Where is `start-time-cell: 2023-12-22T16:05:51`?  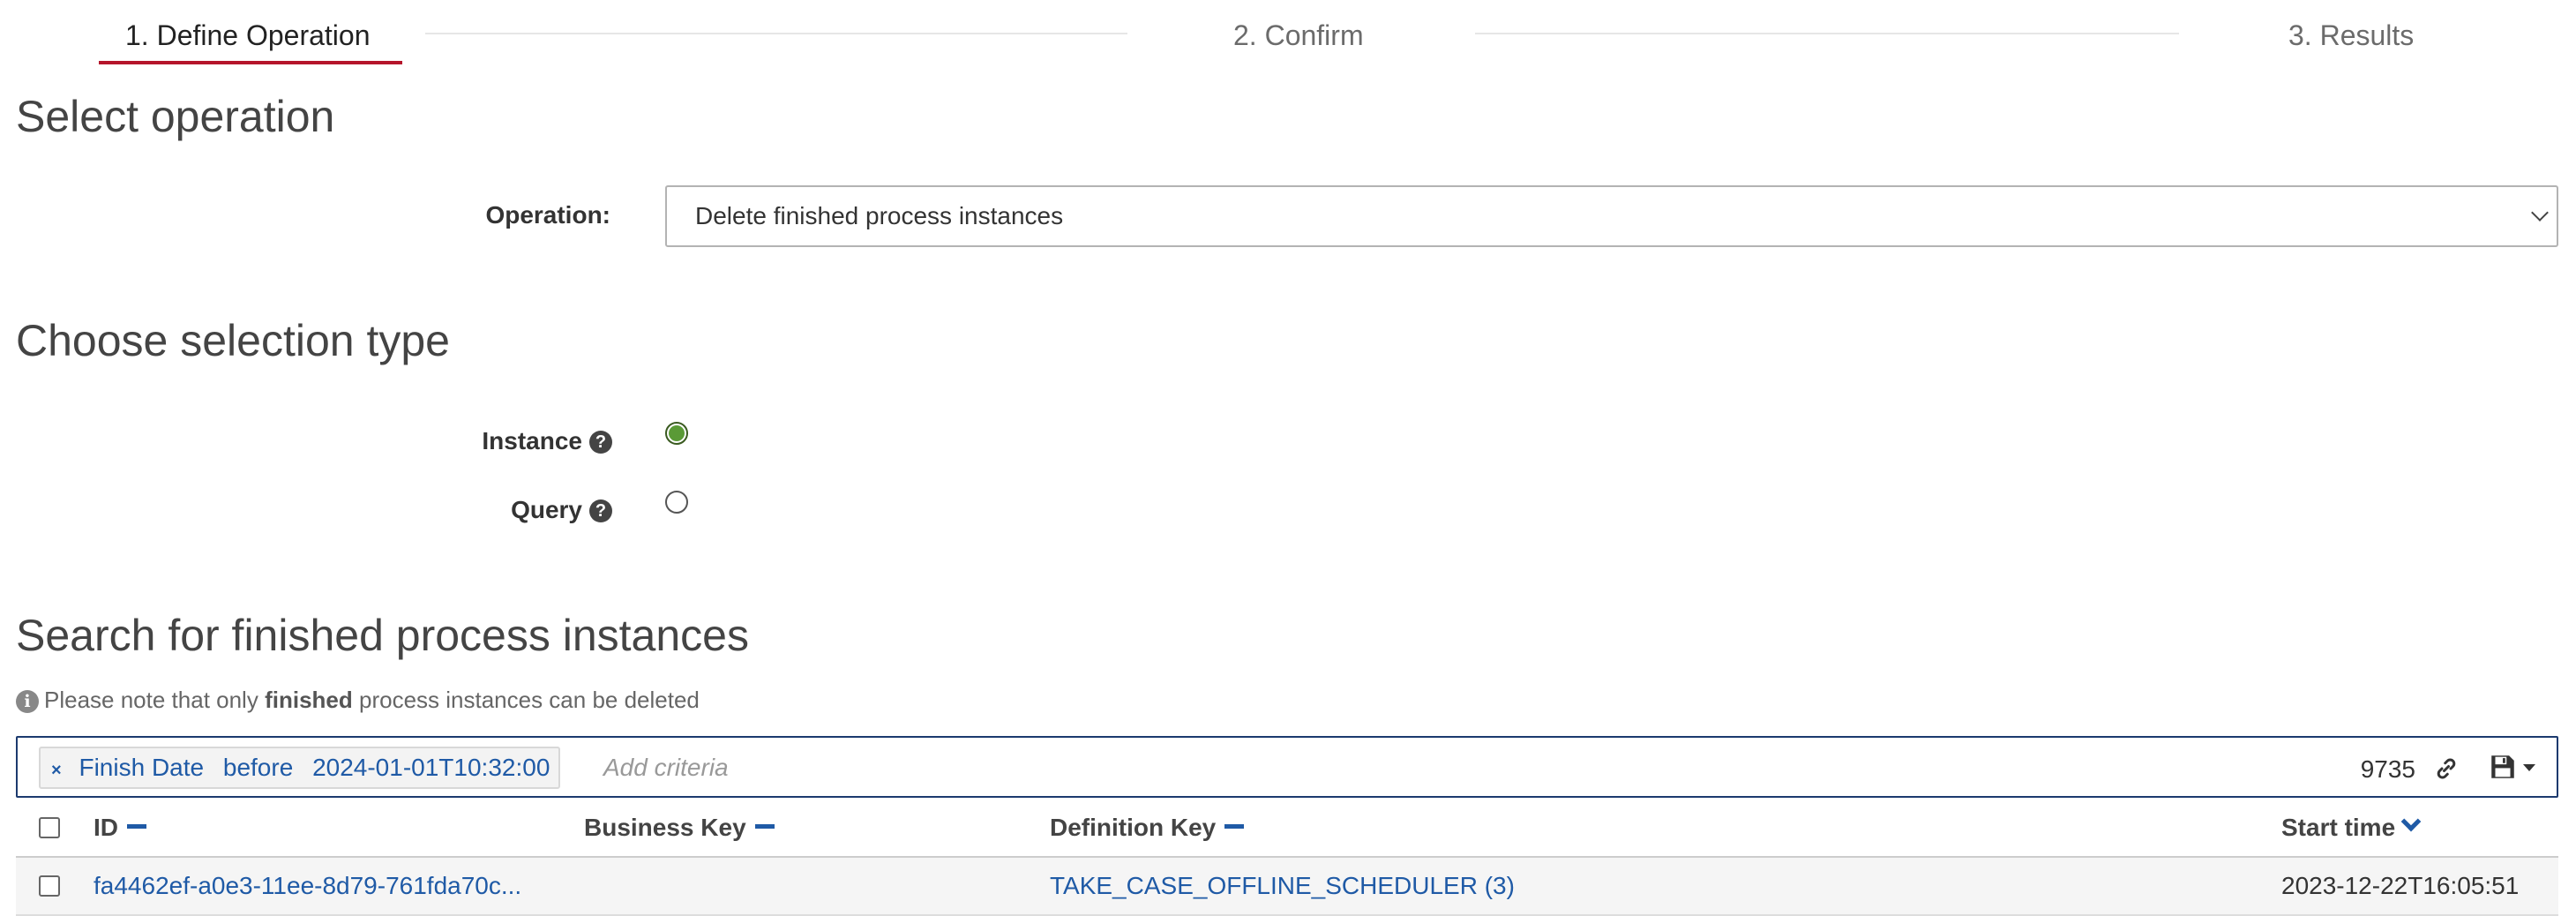
start-time-cell: 2023-12-22T16:05:51 is located at coordinates (2401, 885).